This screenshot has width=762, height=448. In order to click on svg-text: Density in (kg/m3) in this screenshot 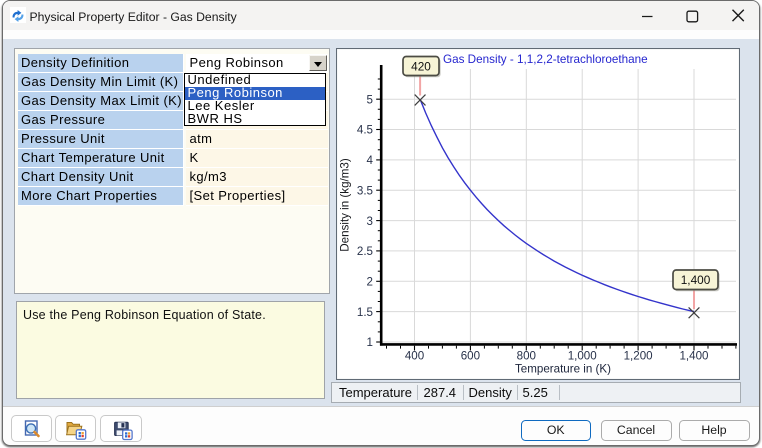, I will do `click(345, 205)`.